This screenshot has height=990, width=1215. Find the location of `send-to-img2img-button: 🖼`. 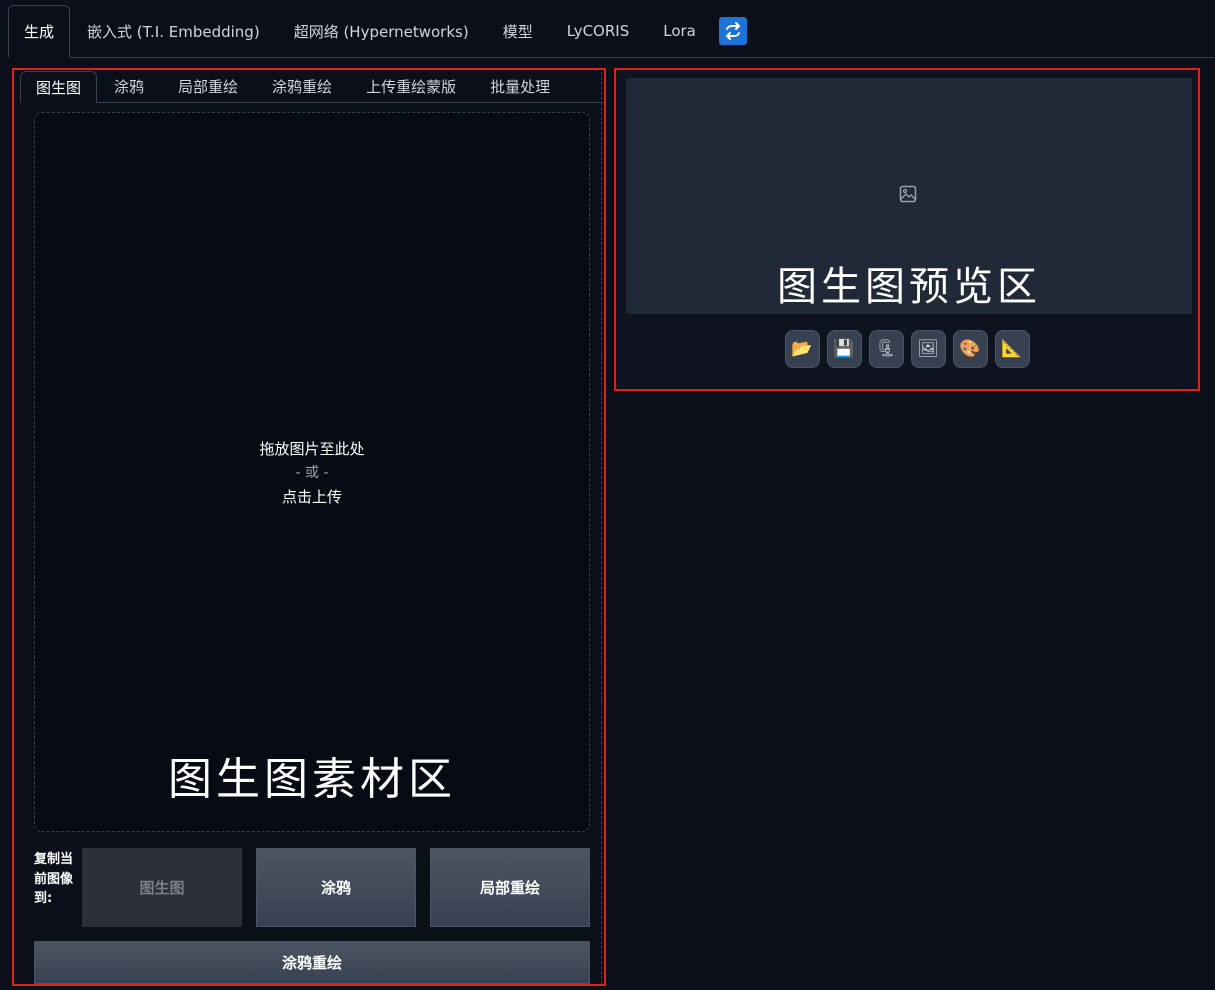

send-to-img2img-button: 🖼 is located at coordinates (928, 349).